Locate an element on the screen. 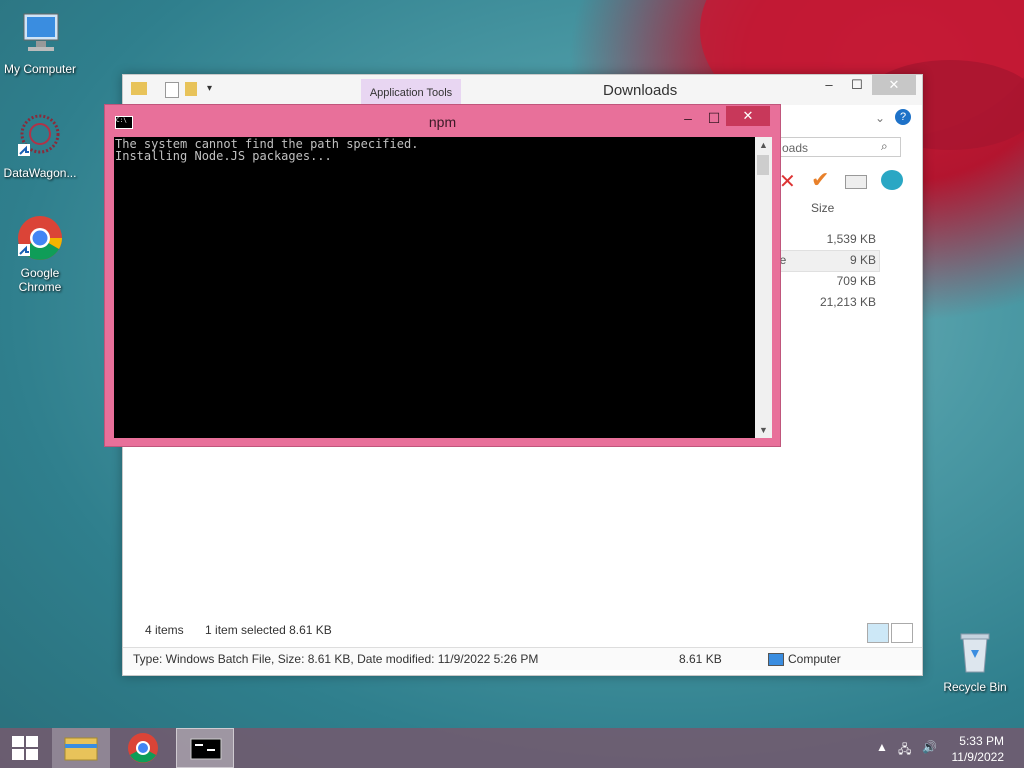 This screenshot has height=768, width=1024. taskbar-chrome is located at coordinates (143, 748).